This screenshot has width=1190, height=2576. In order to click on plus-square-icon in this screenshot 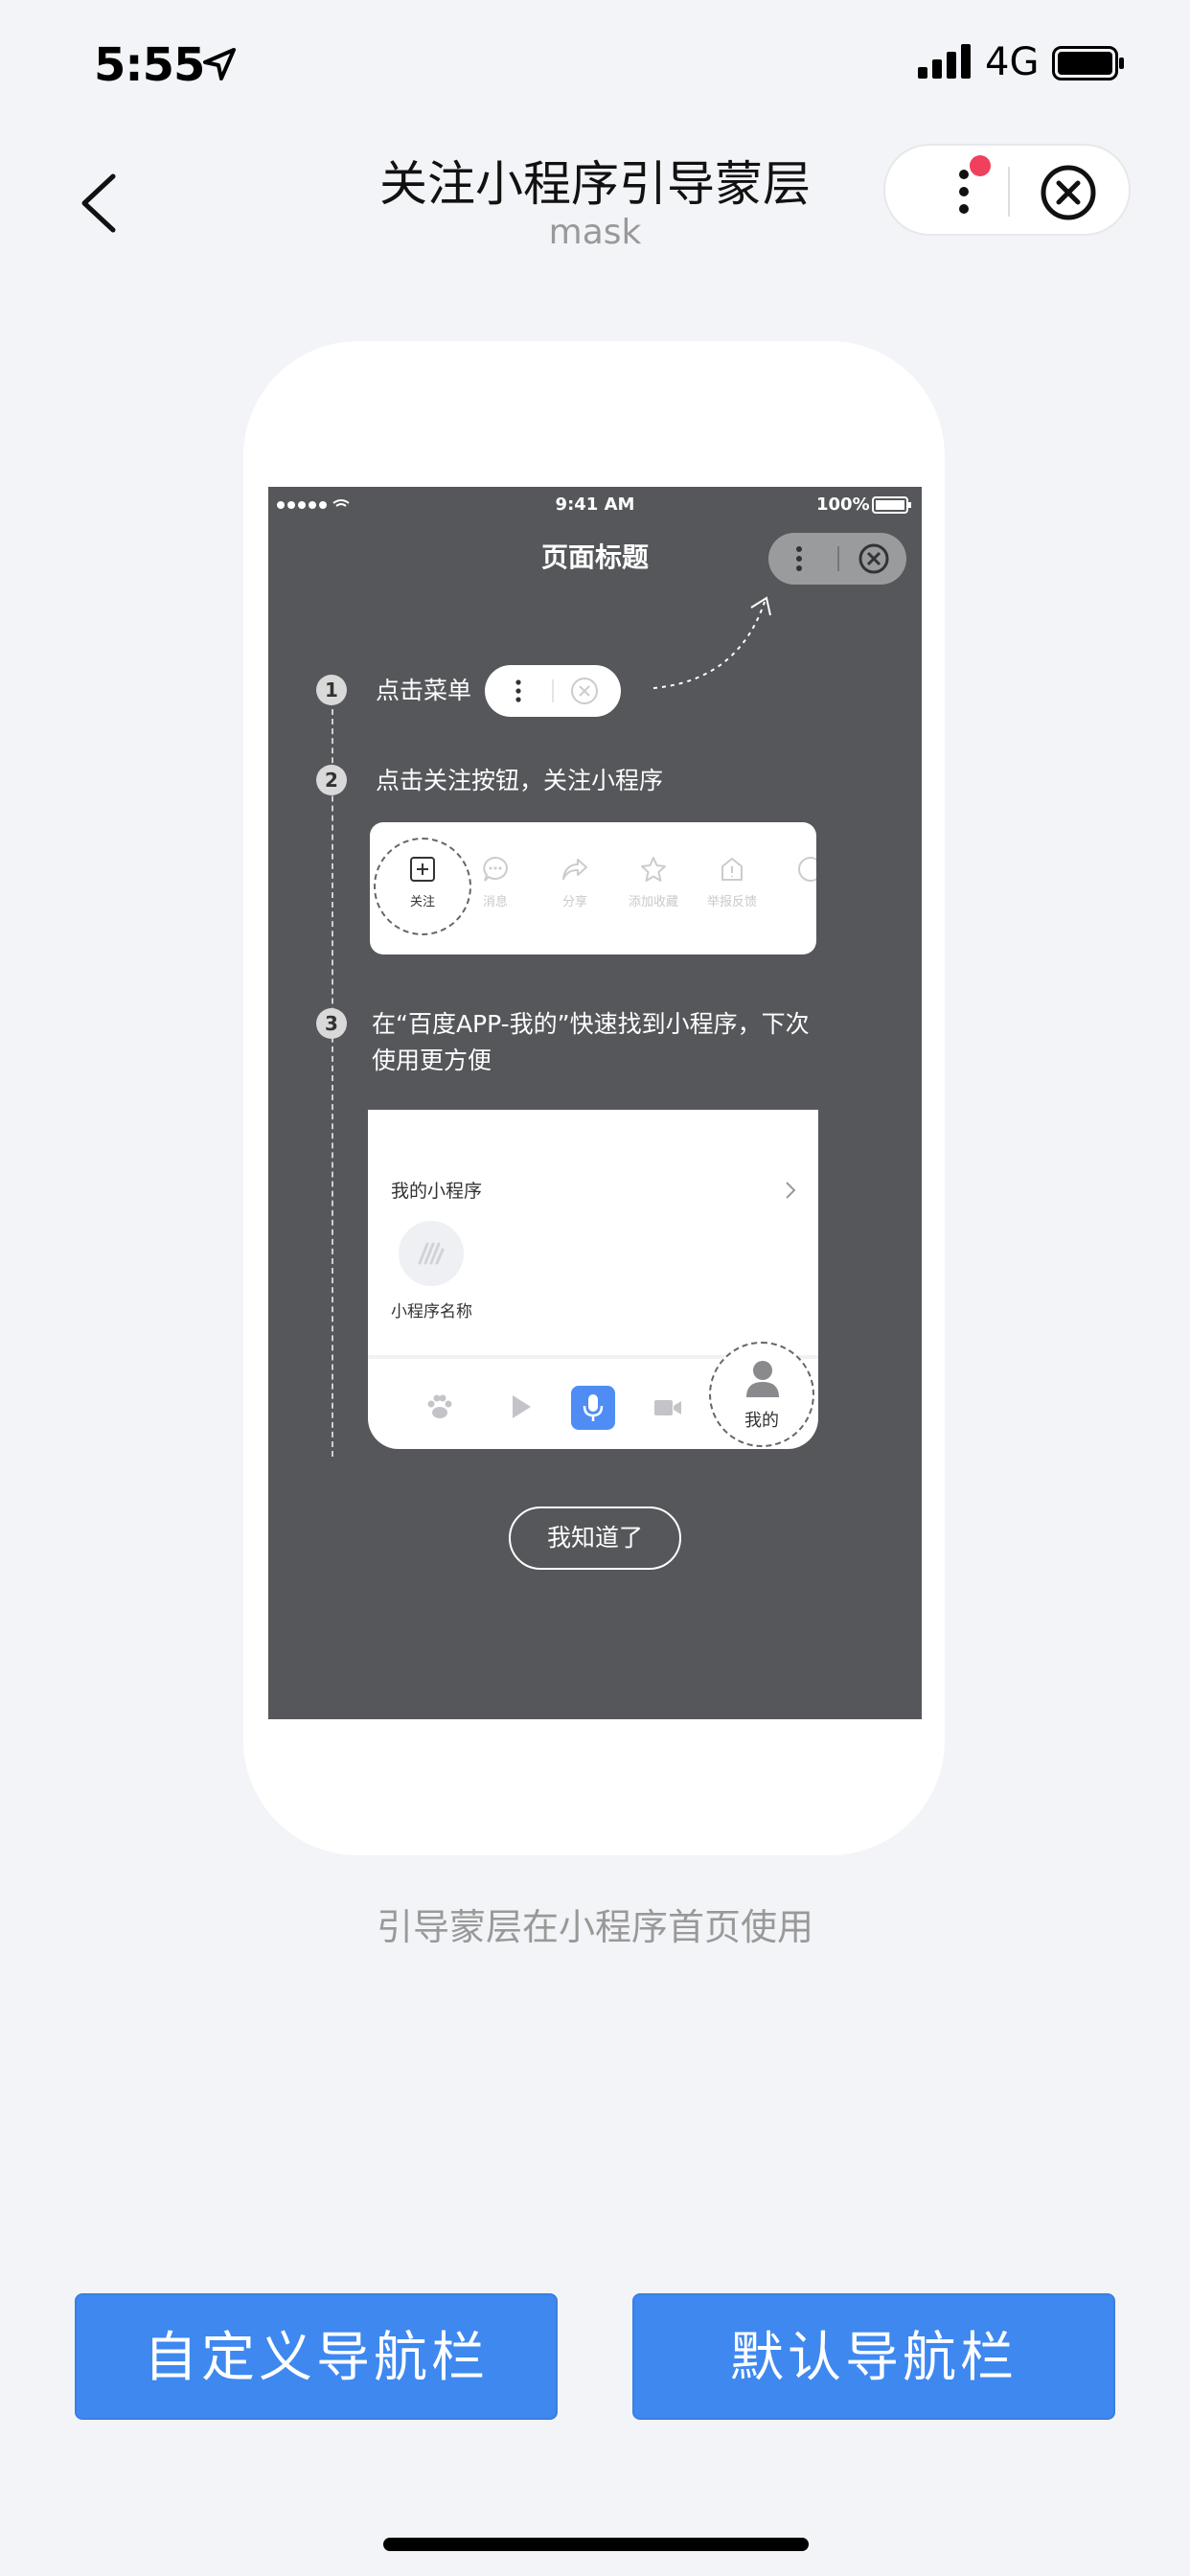, I will do `click(422, 869)`.